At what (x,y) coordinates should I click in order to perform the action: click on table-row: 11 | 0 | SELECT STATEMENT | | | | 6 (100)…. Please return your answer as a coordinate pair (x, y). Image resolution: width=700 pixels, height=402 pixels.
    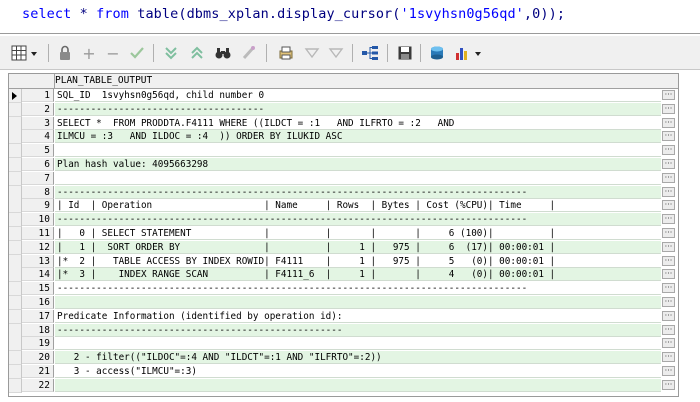
    Looking at the image, I should click on (343, 234).